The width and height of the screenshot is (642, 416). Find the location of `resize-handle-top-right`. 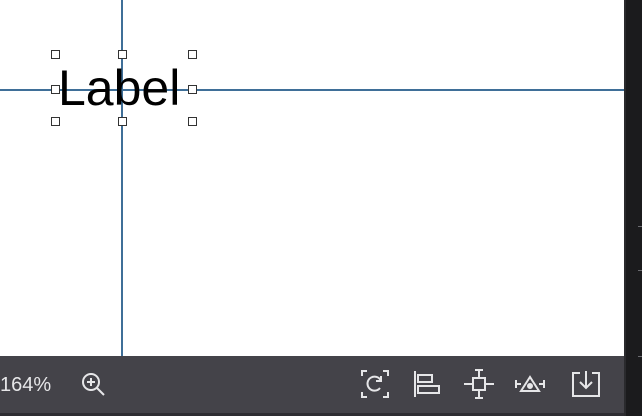

resize-handle-top-right is located at coordinates (192, 54).